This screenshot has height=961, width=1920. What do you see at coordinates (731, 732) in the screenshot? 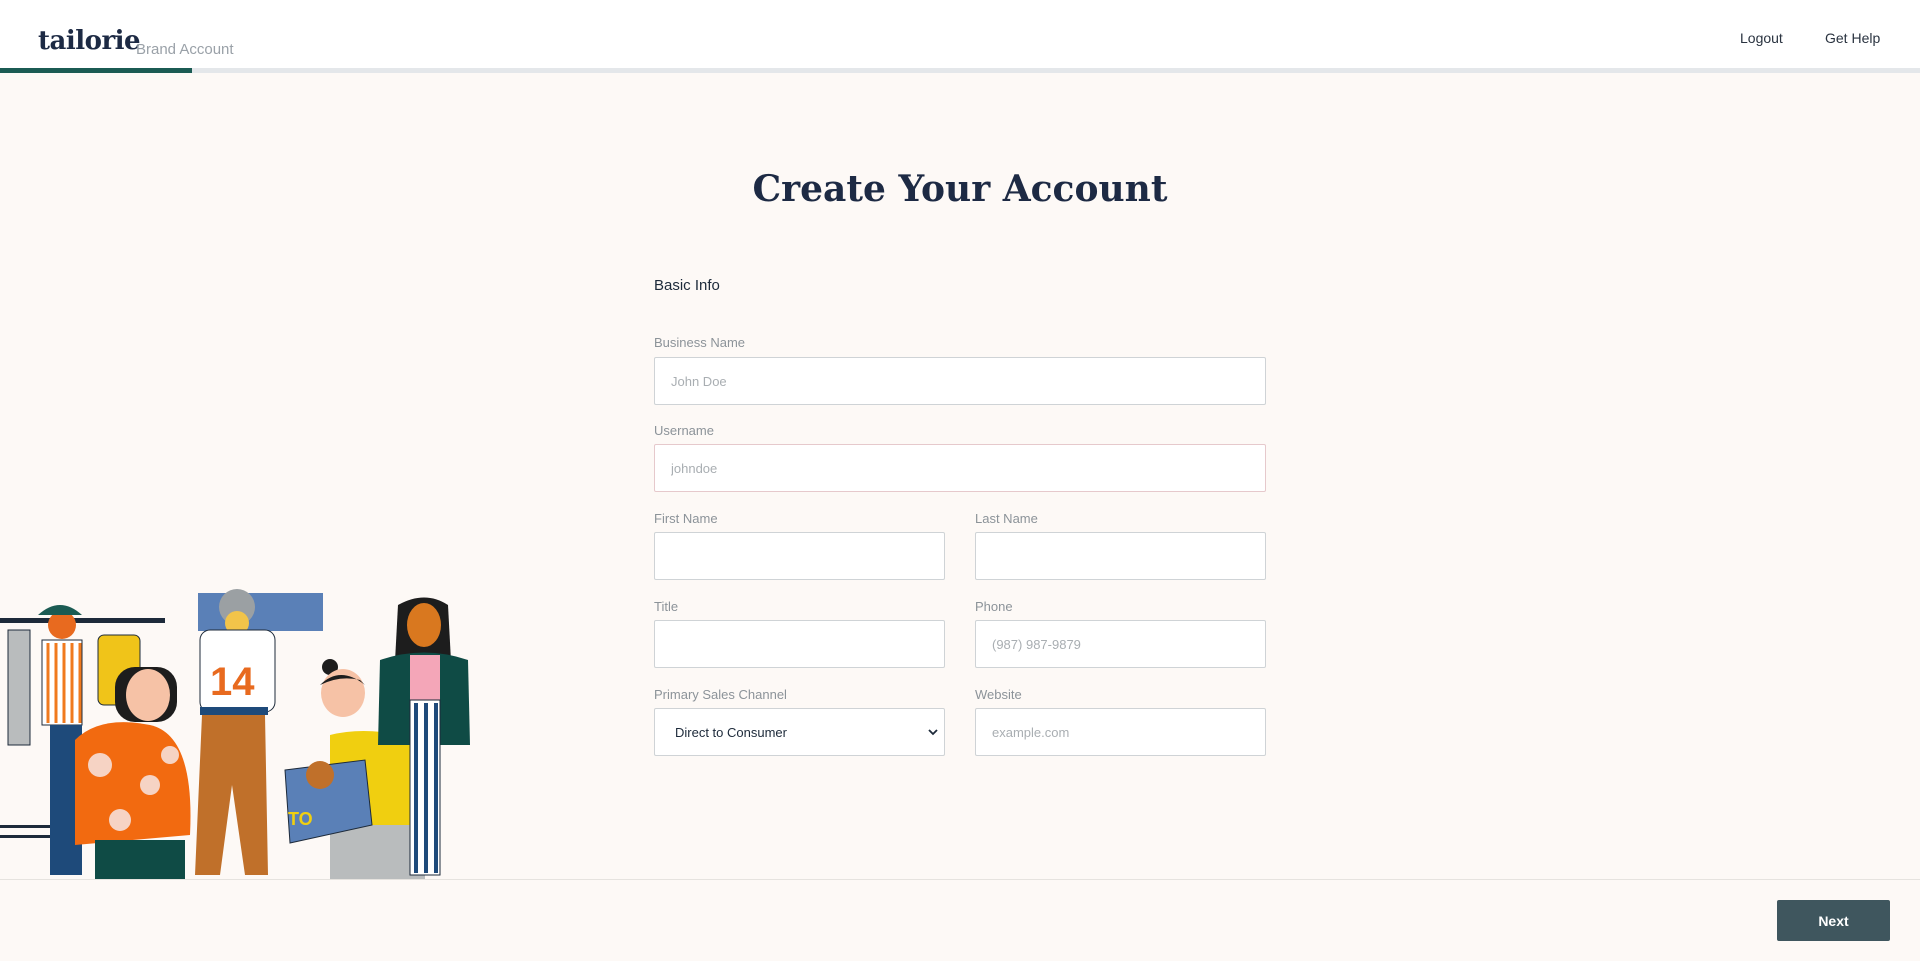
I see `sales-channel-value: Direct to Consumer` at bounding box center [731, 732].